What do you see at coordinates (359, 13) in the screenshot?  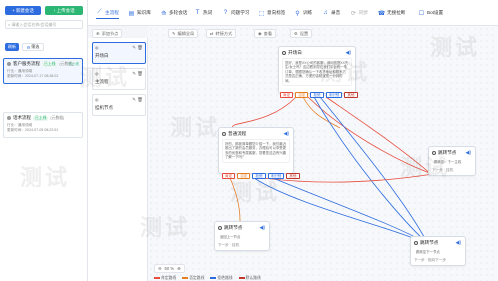 I see `tab-sync: ⟳ 同步` at bounding box center [359, 13].